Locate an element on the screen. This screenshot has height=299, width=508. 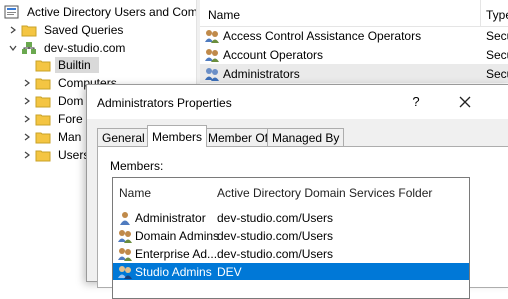
tree-item-label: dev-studio.com is located at coordinates (85, 48).